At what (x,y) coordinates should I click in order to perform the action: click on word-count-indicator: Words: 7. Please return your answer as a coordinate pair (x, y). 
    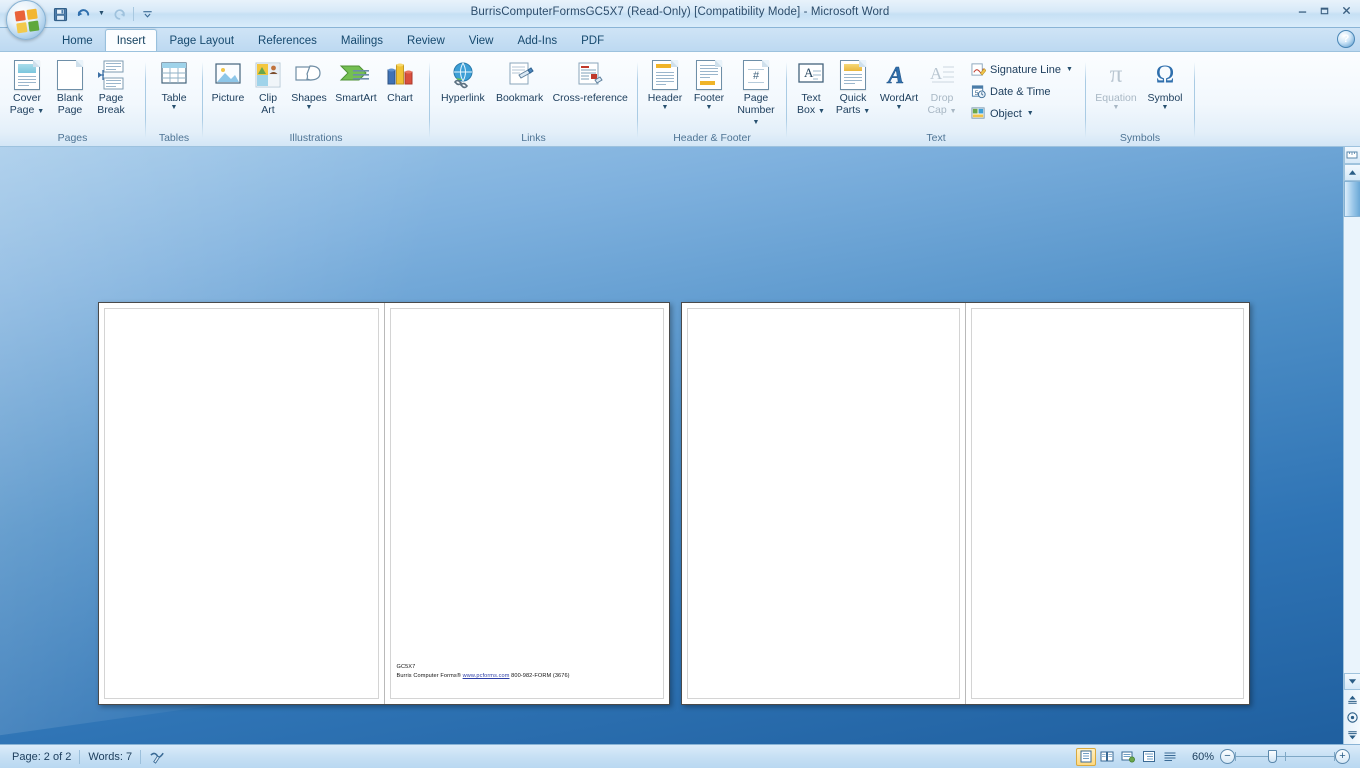
    Looking at the image, I should click on (110, 757).